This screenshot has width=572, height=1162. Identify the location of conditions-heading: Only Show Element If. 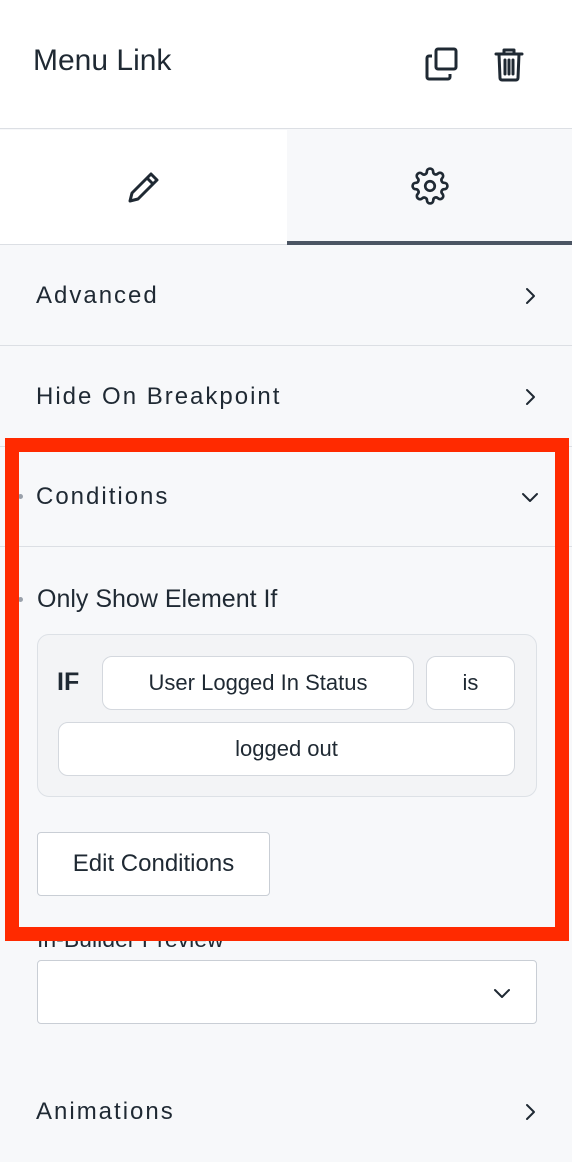
(157, 599).